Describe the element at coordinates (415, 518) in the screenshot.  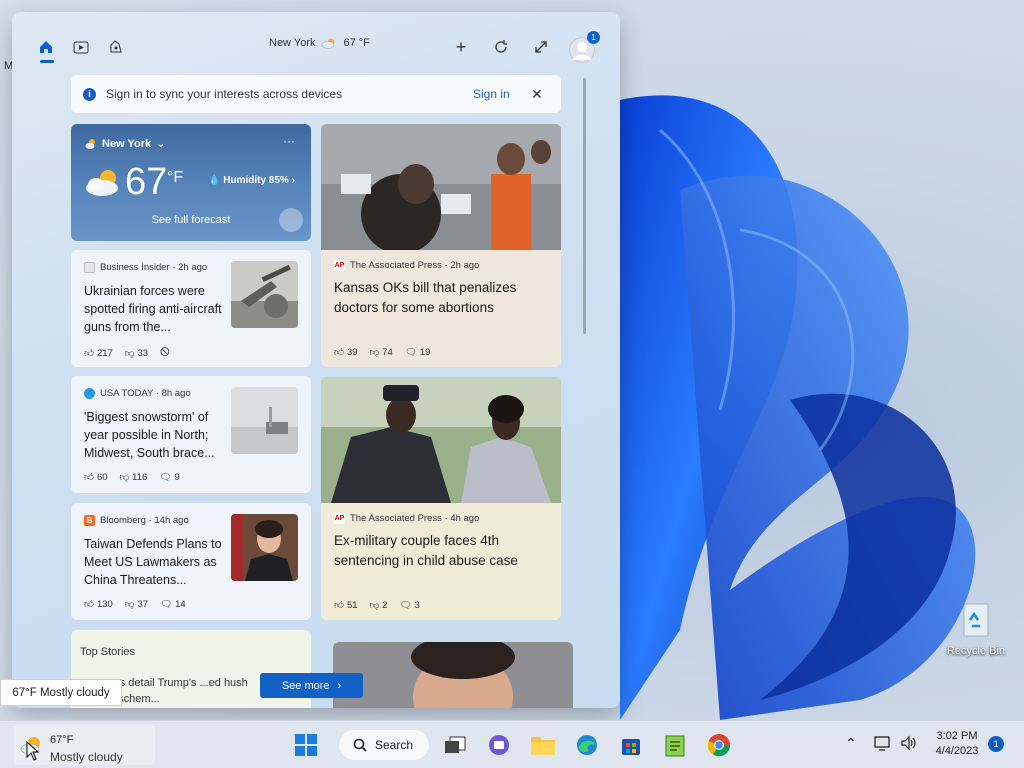
I see `news-source-text: The Associated Press · 4h ago` at that location.